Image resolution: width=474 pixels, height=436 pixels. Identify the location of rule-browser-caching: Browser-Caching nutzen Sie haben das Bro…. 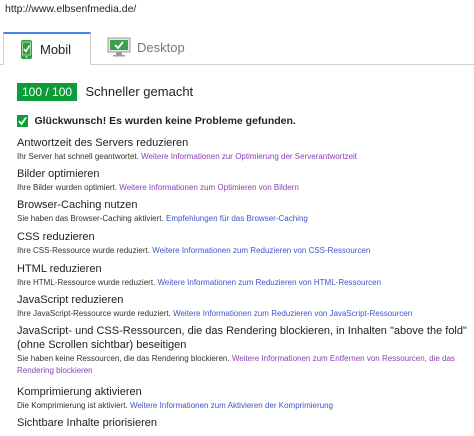
(242, 211).